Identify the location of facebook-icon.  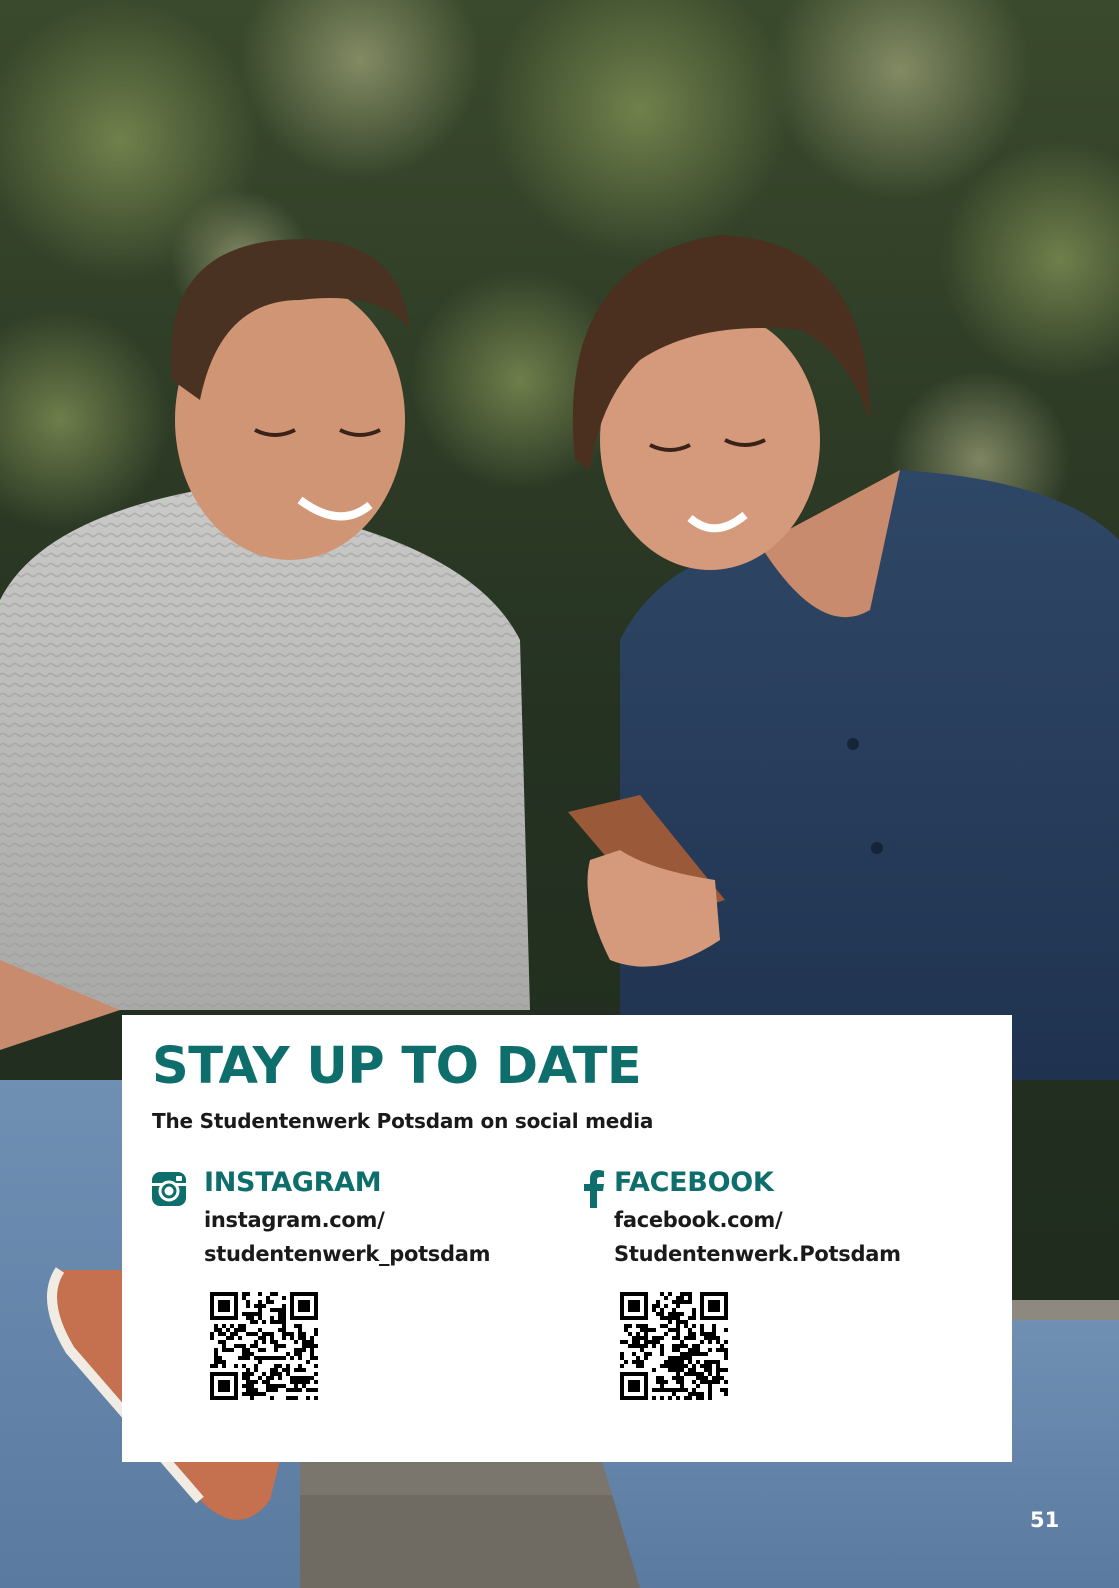
(594, 1189).